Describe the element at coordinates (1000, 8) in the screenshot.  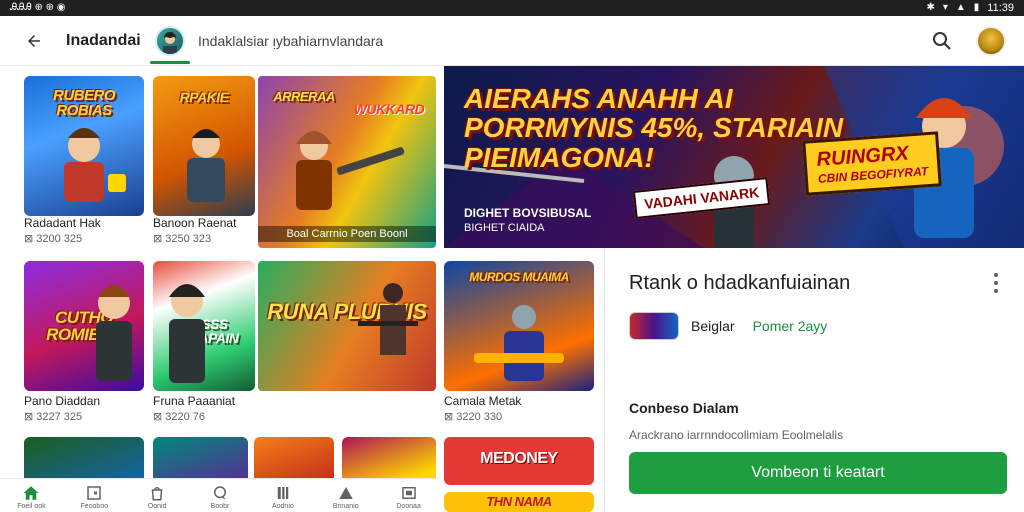
I see `clock: 11:39` at that location.